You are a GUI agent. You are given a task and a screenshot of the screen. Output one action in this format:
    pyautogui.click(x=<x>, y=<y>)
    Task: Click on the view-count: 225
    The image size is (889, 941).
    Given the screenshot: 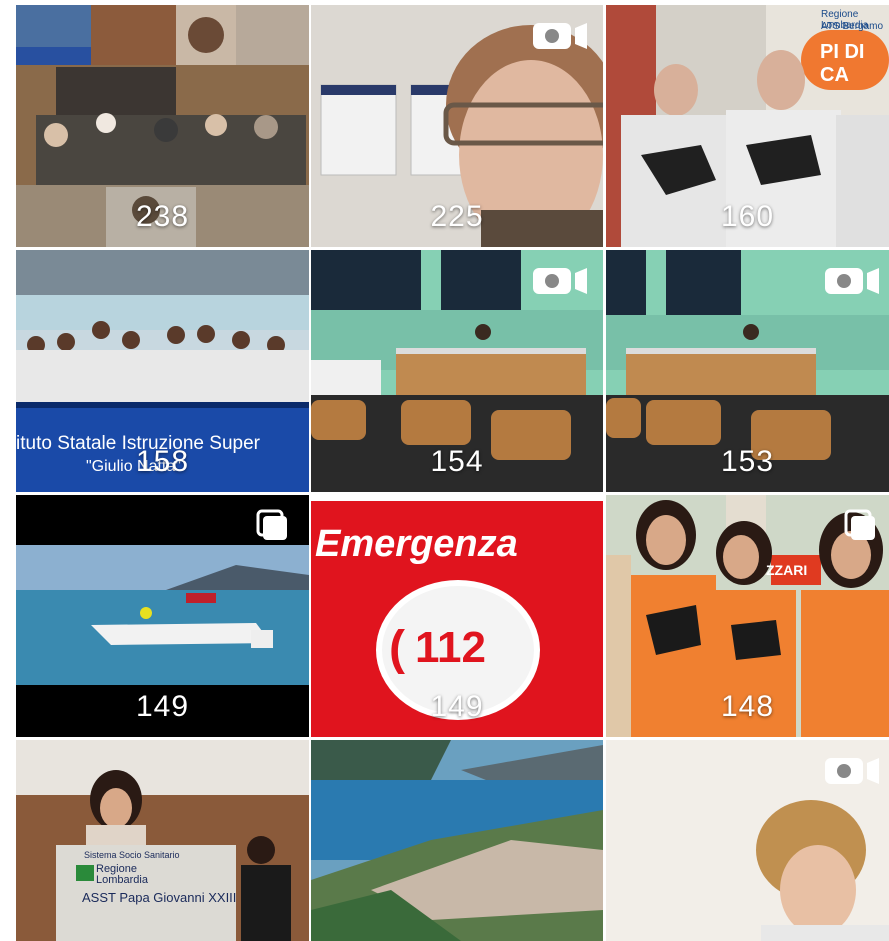 What is the action you would take?
    pyautogui.click(x=457, y=216)
    